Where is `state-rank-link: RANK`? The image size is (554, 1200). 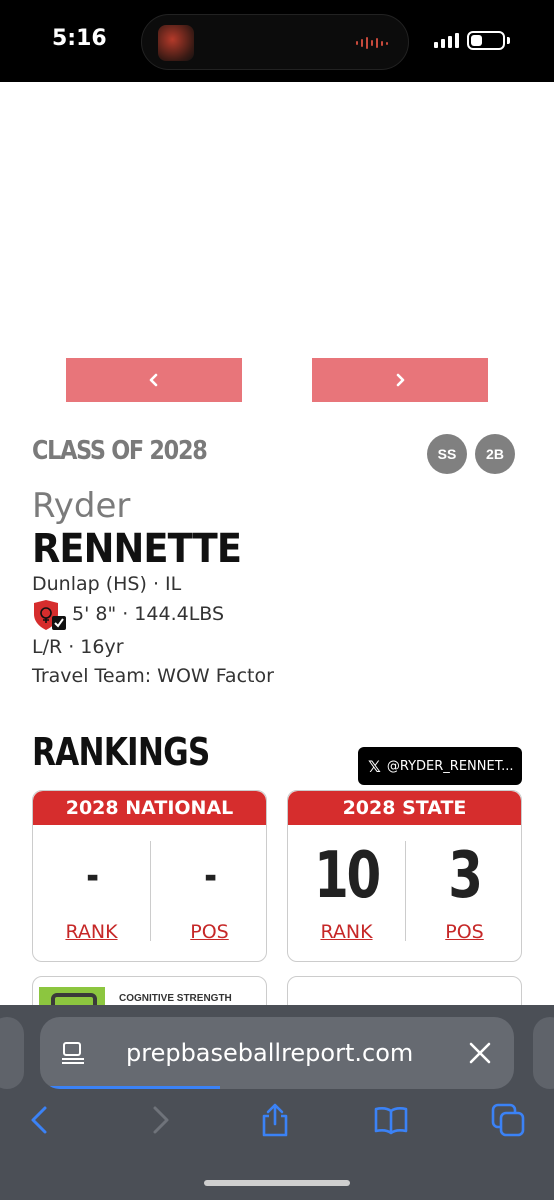
state-rank-link: RANK is located at coordinates (346, 932).